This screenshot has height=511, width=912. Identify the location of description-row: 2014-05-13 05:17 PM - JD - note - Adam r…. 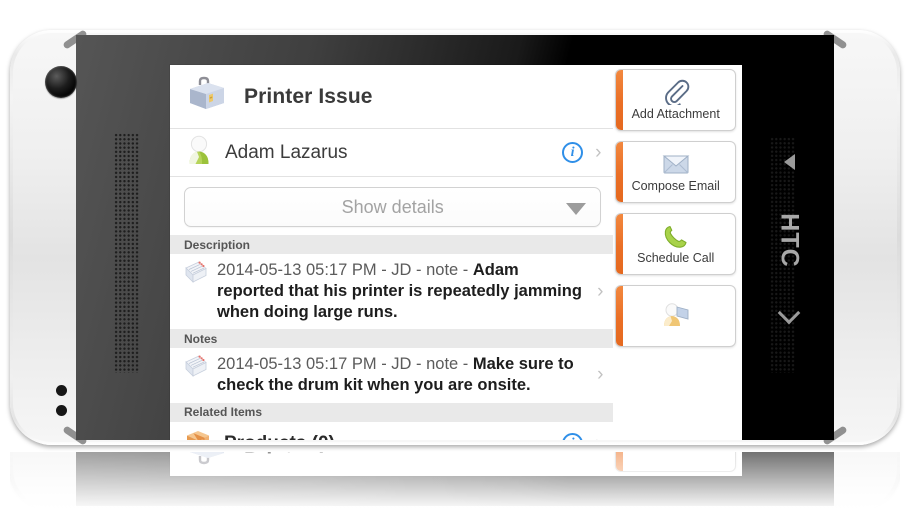
(391, 291).